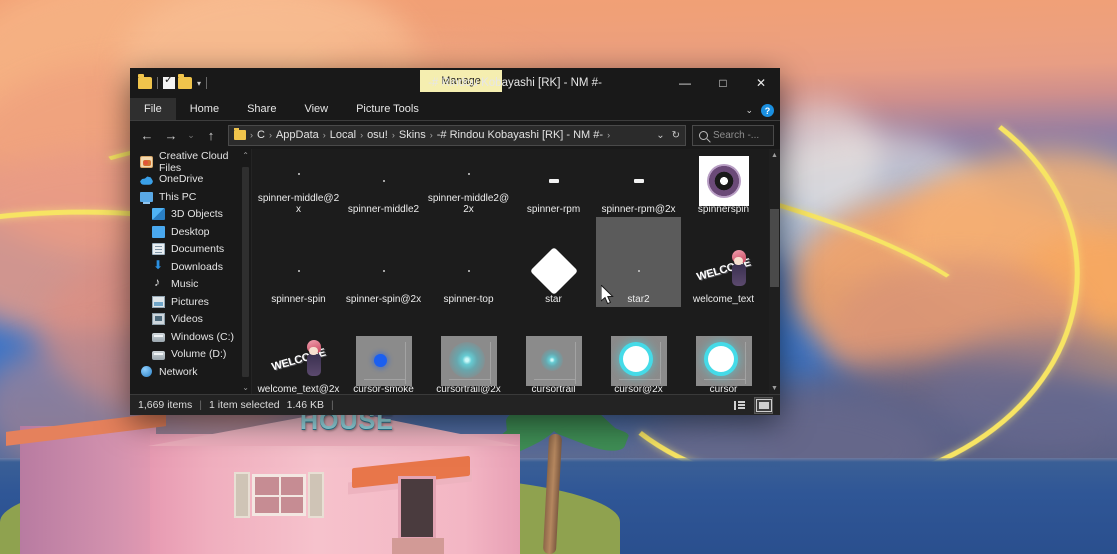 The image size is (1117, 554). I want to click on file-item: spinner-rpm@2x, so click(638, 186).